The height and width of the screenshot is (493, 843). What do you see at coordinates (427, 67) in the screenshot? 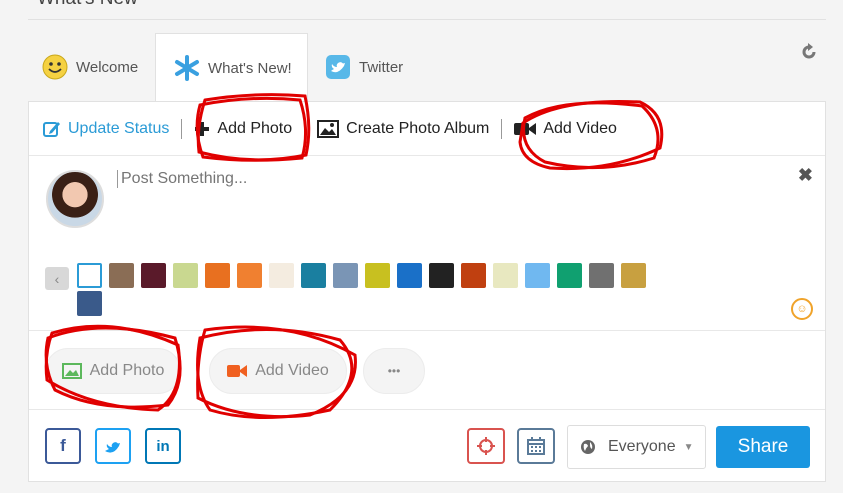
I see `tab-bar: Welcome What's New! Twitter` at bounding box center [427, 67].